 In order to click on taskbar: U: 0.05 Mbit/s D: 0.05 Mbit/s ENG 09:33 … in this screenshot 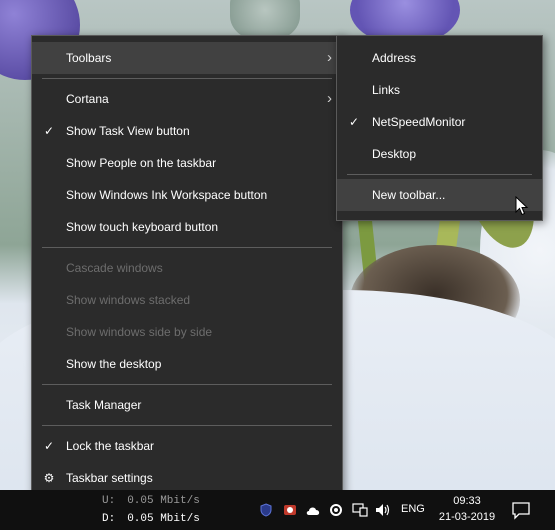, I will do `click(277, 510)`.